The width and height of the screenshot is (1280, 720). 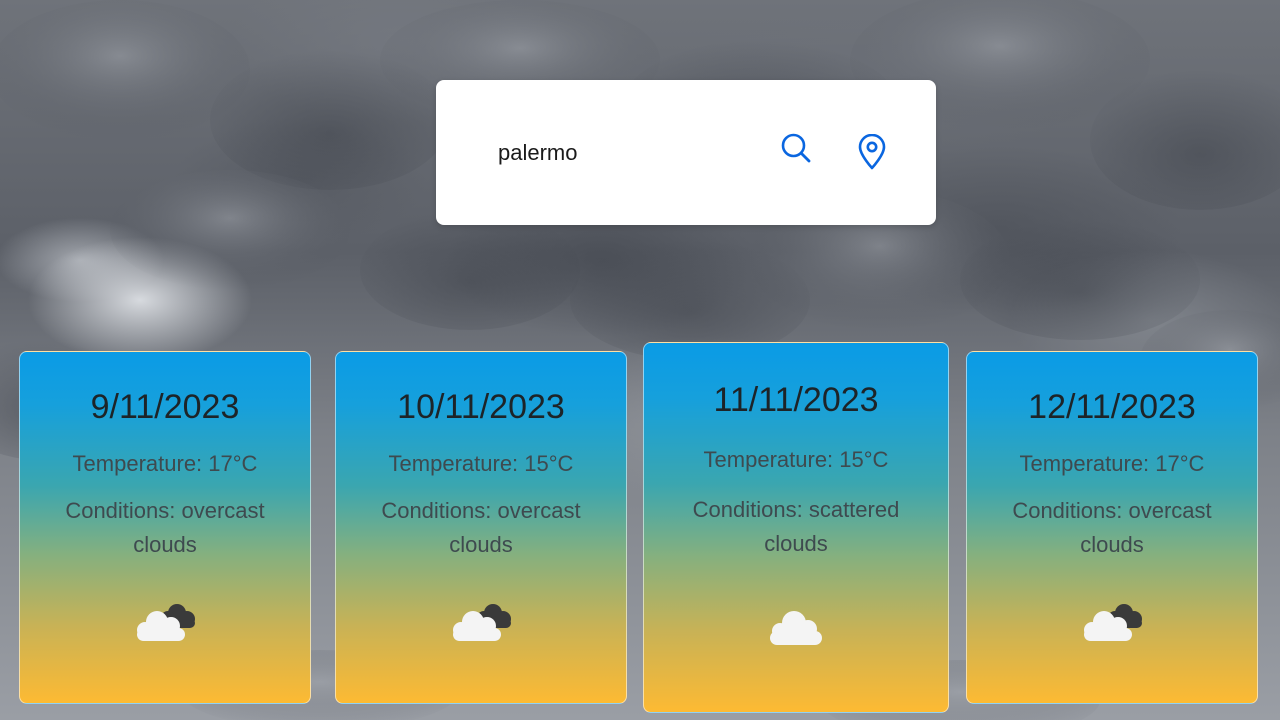 I want to click on cloud-icon, so click(x=796, y=628).